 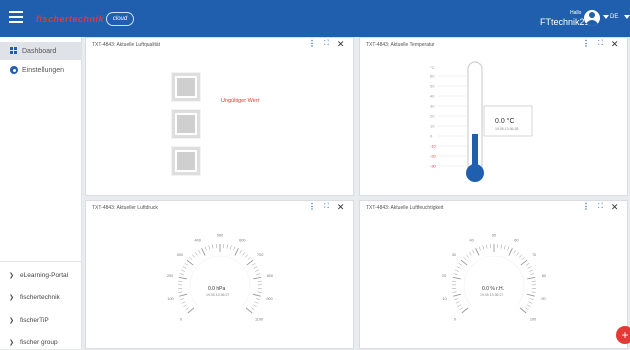 I want to click on gauge-tick-label: 800, so click(x=270, y=276).